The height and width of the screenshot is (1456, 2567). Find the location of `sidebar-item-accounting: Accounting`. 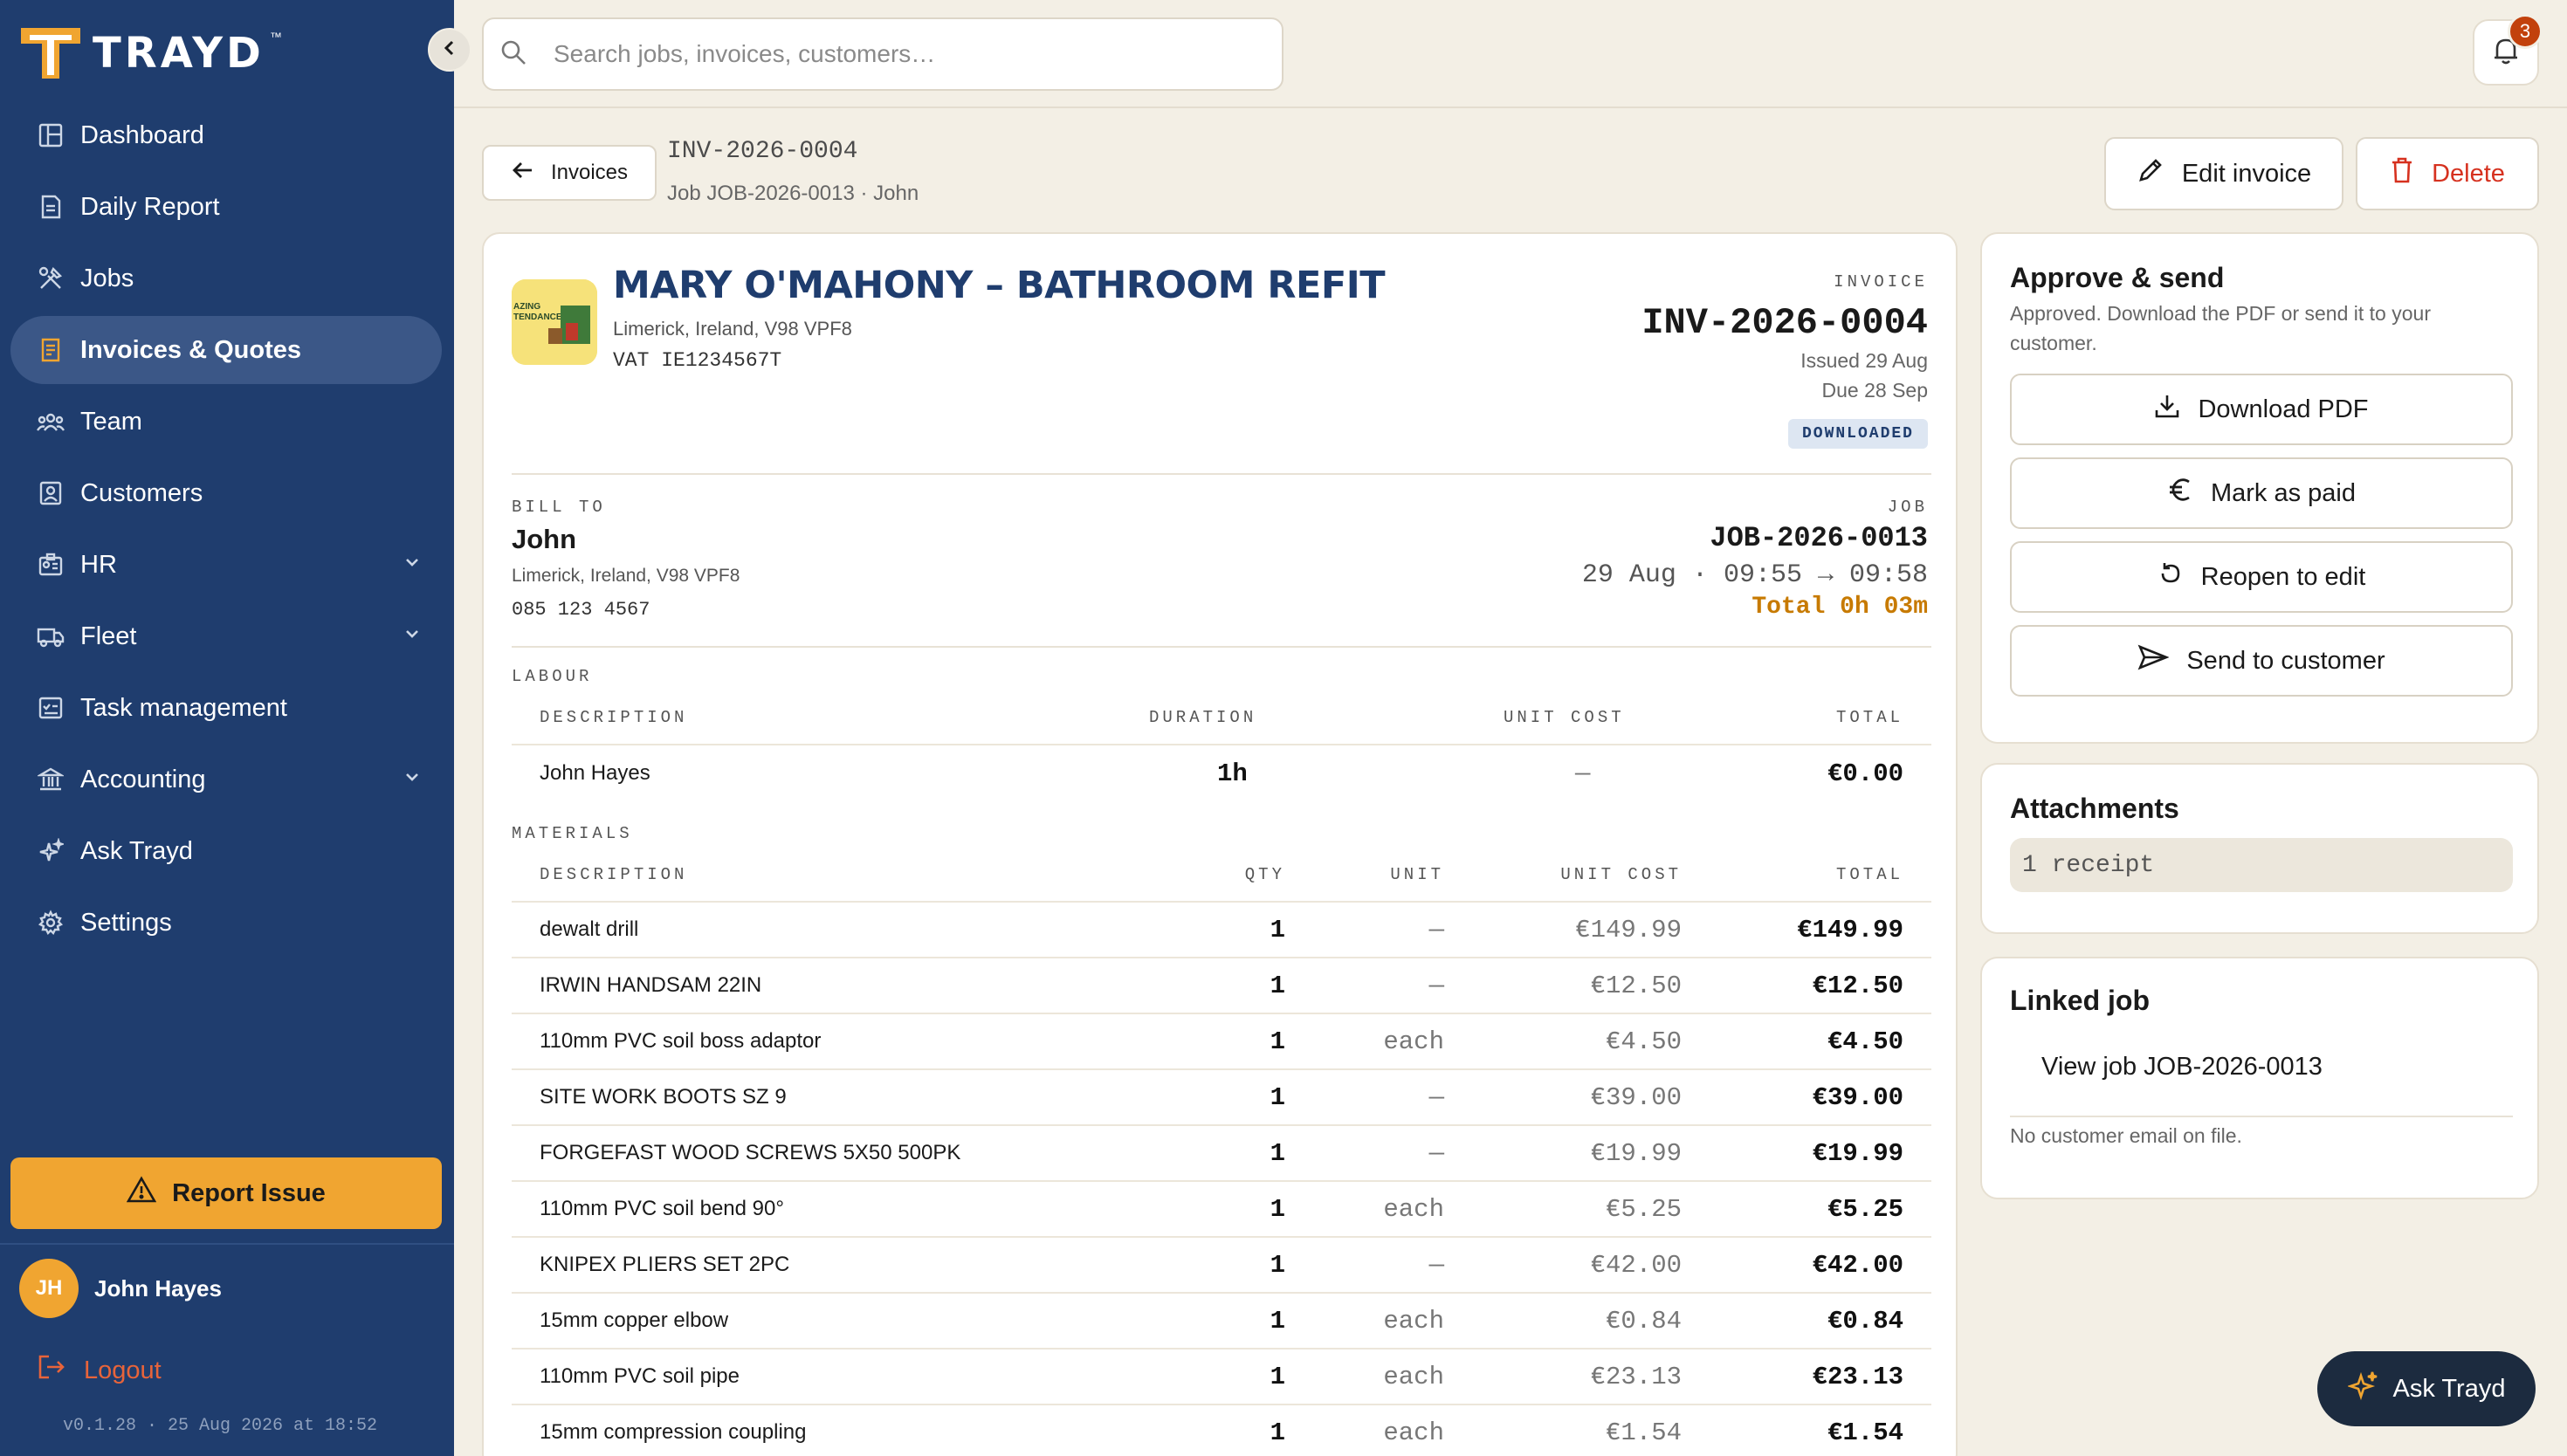

sidebar-item-accounting: Accounting is located at coordinates (226, 779).